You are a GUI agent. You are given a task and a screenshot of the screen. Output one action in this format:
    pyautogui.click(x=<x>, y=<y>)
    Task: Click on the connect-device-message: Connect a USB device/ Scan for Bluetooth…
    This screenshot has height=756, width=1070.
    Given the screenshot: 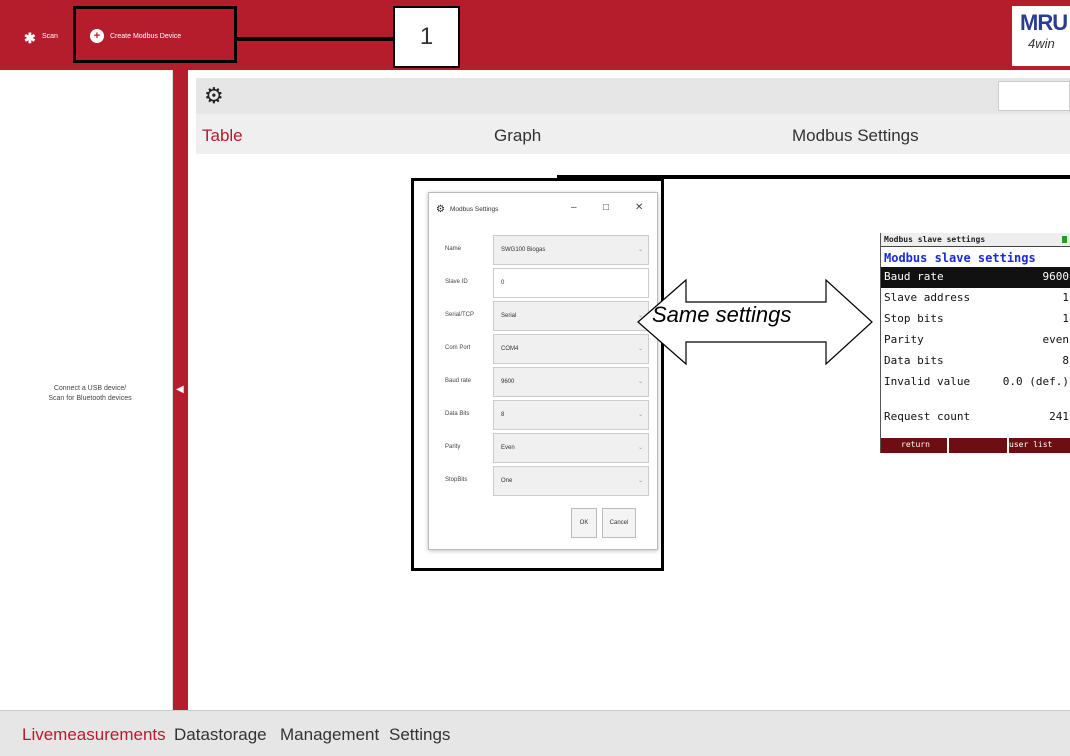 What is the action you would take?
    pyautogui.click(x=90, y=394)
    